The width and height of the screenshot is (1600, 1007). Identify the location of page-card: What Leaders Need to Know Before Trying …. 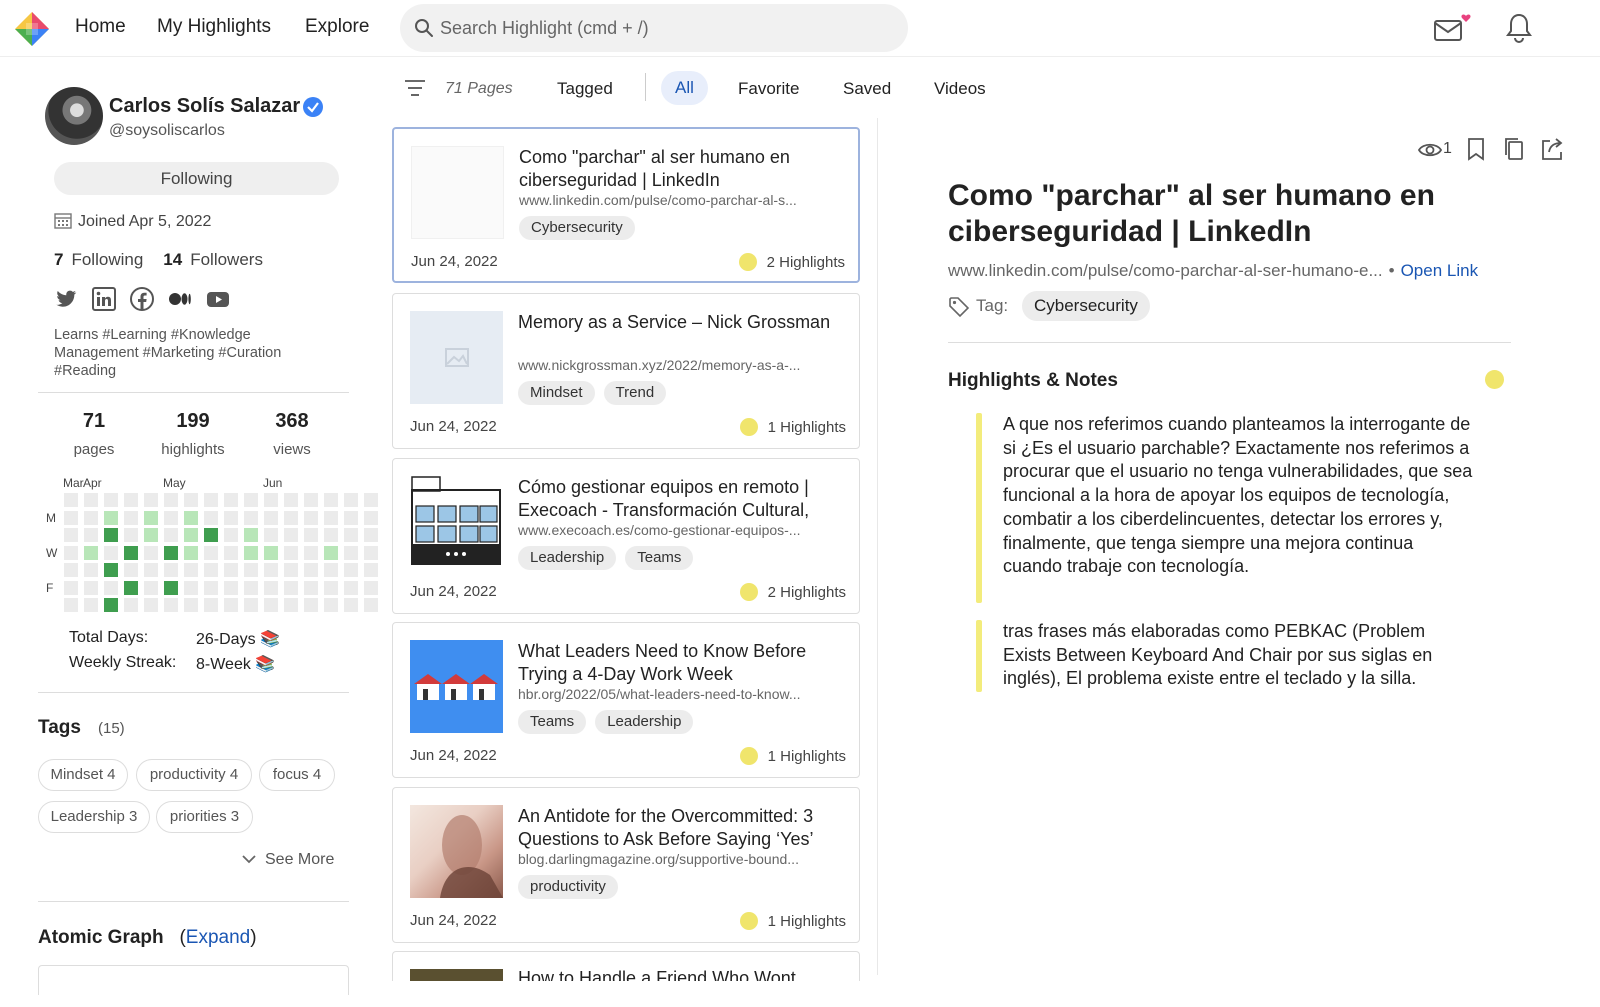
(626, 700).